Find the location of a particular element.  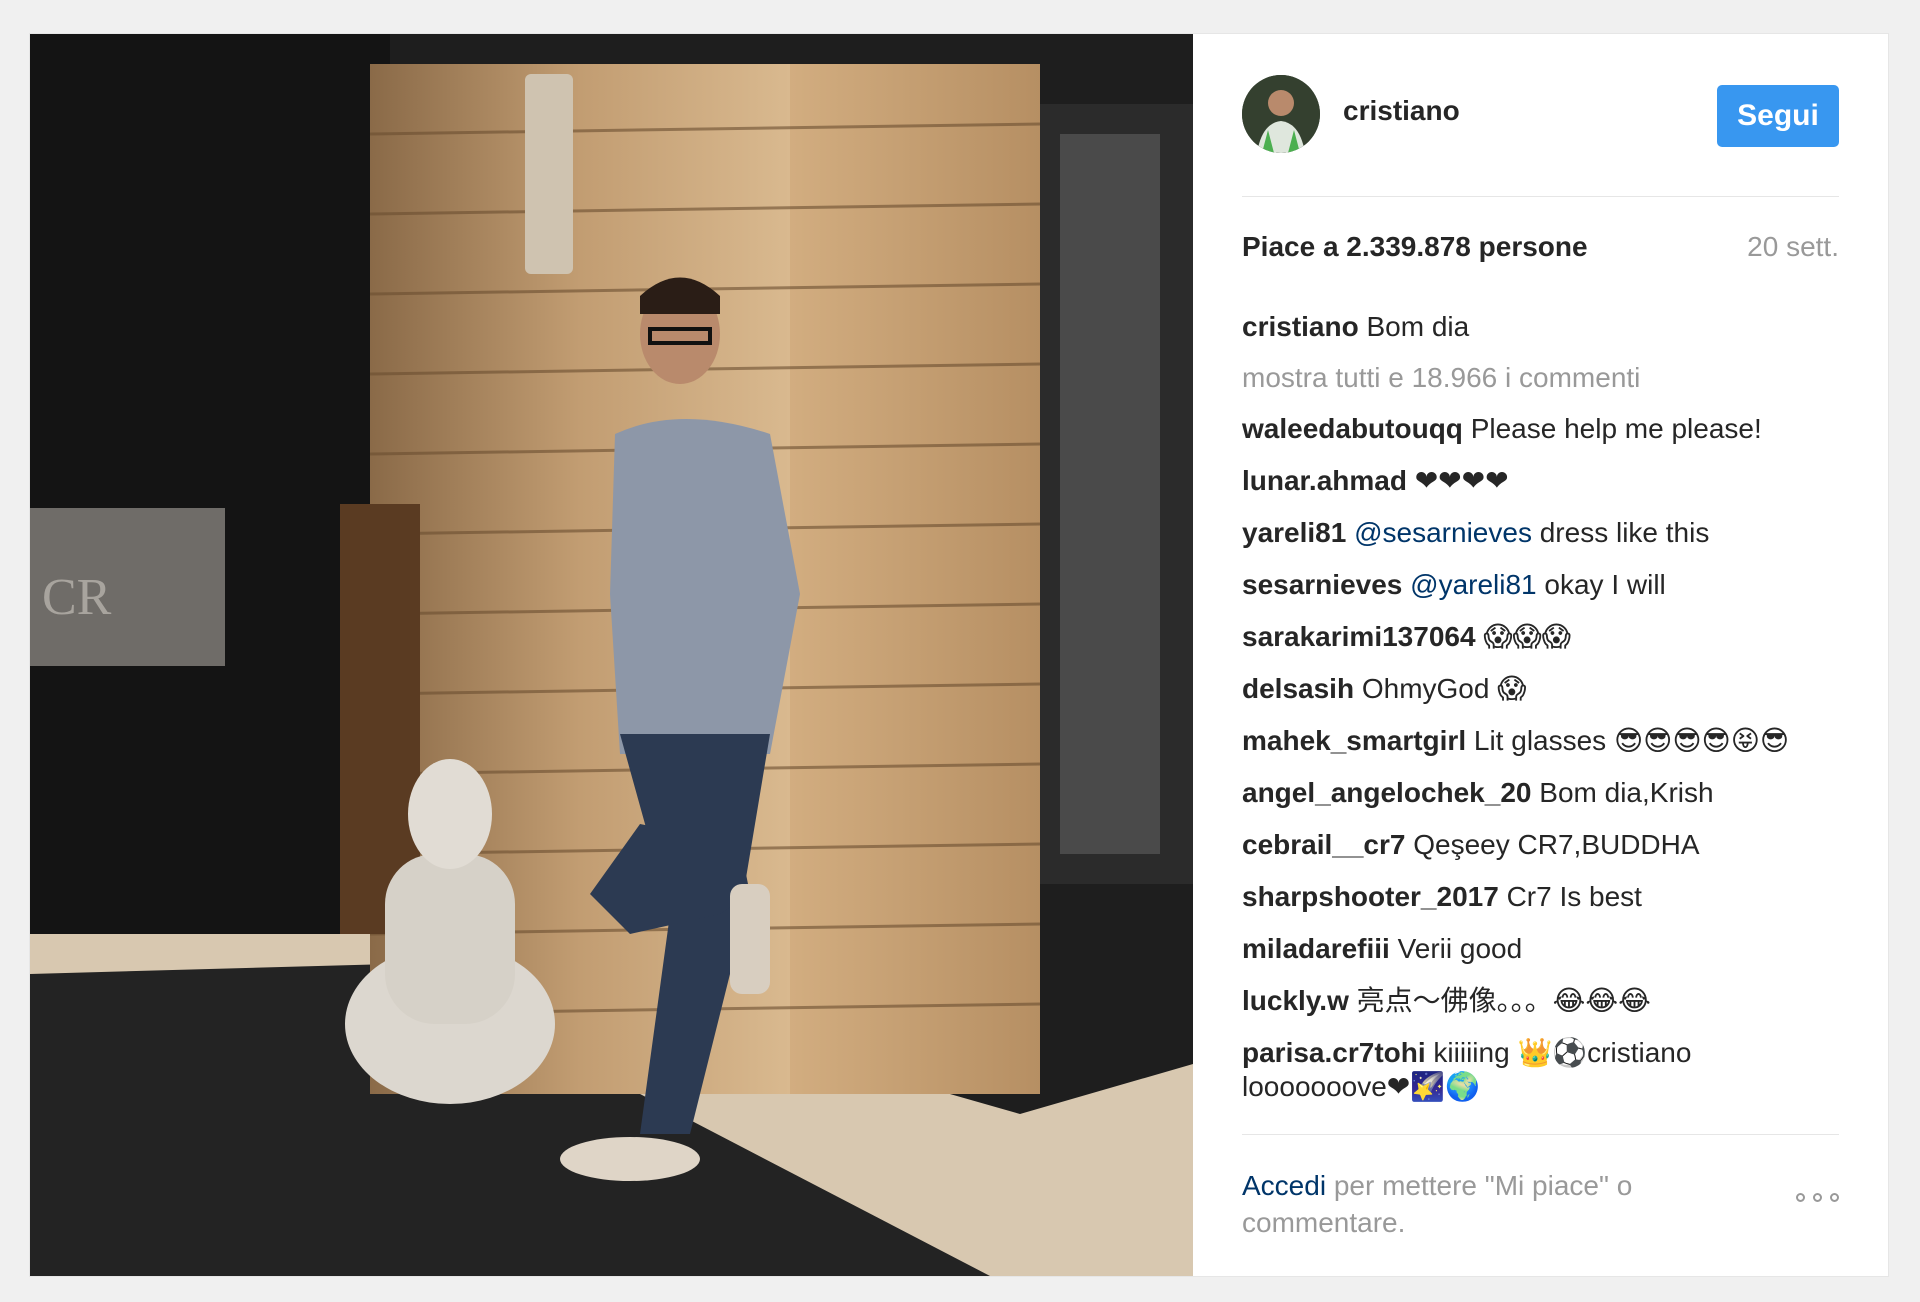

more-options-icon is located at coordinates (1817, 1197).